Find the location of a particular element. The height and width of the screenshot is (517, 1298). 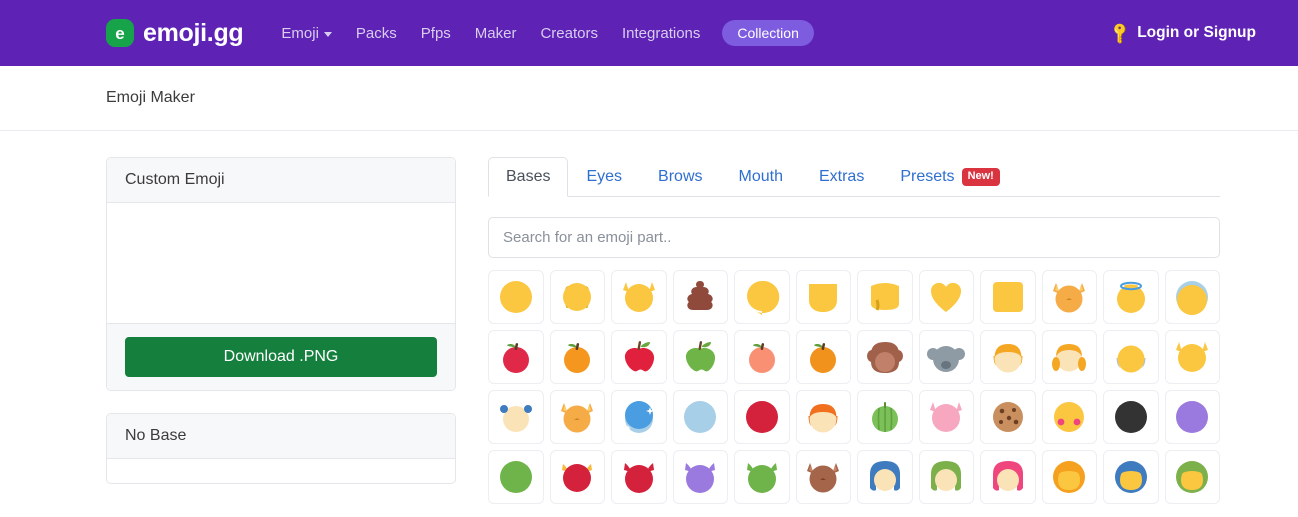

tab-eyes: Eyes is located at coordinates (604, 177).